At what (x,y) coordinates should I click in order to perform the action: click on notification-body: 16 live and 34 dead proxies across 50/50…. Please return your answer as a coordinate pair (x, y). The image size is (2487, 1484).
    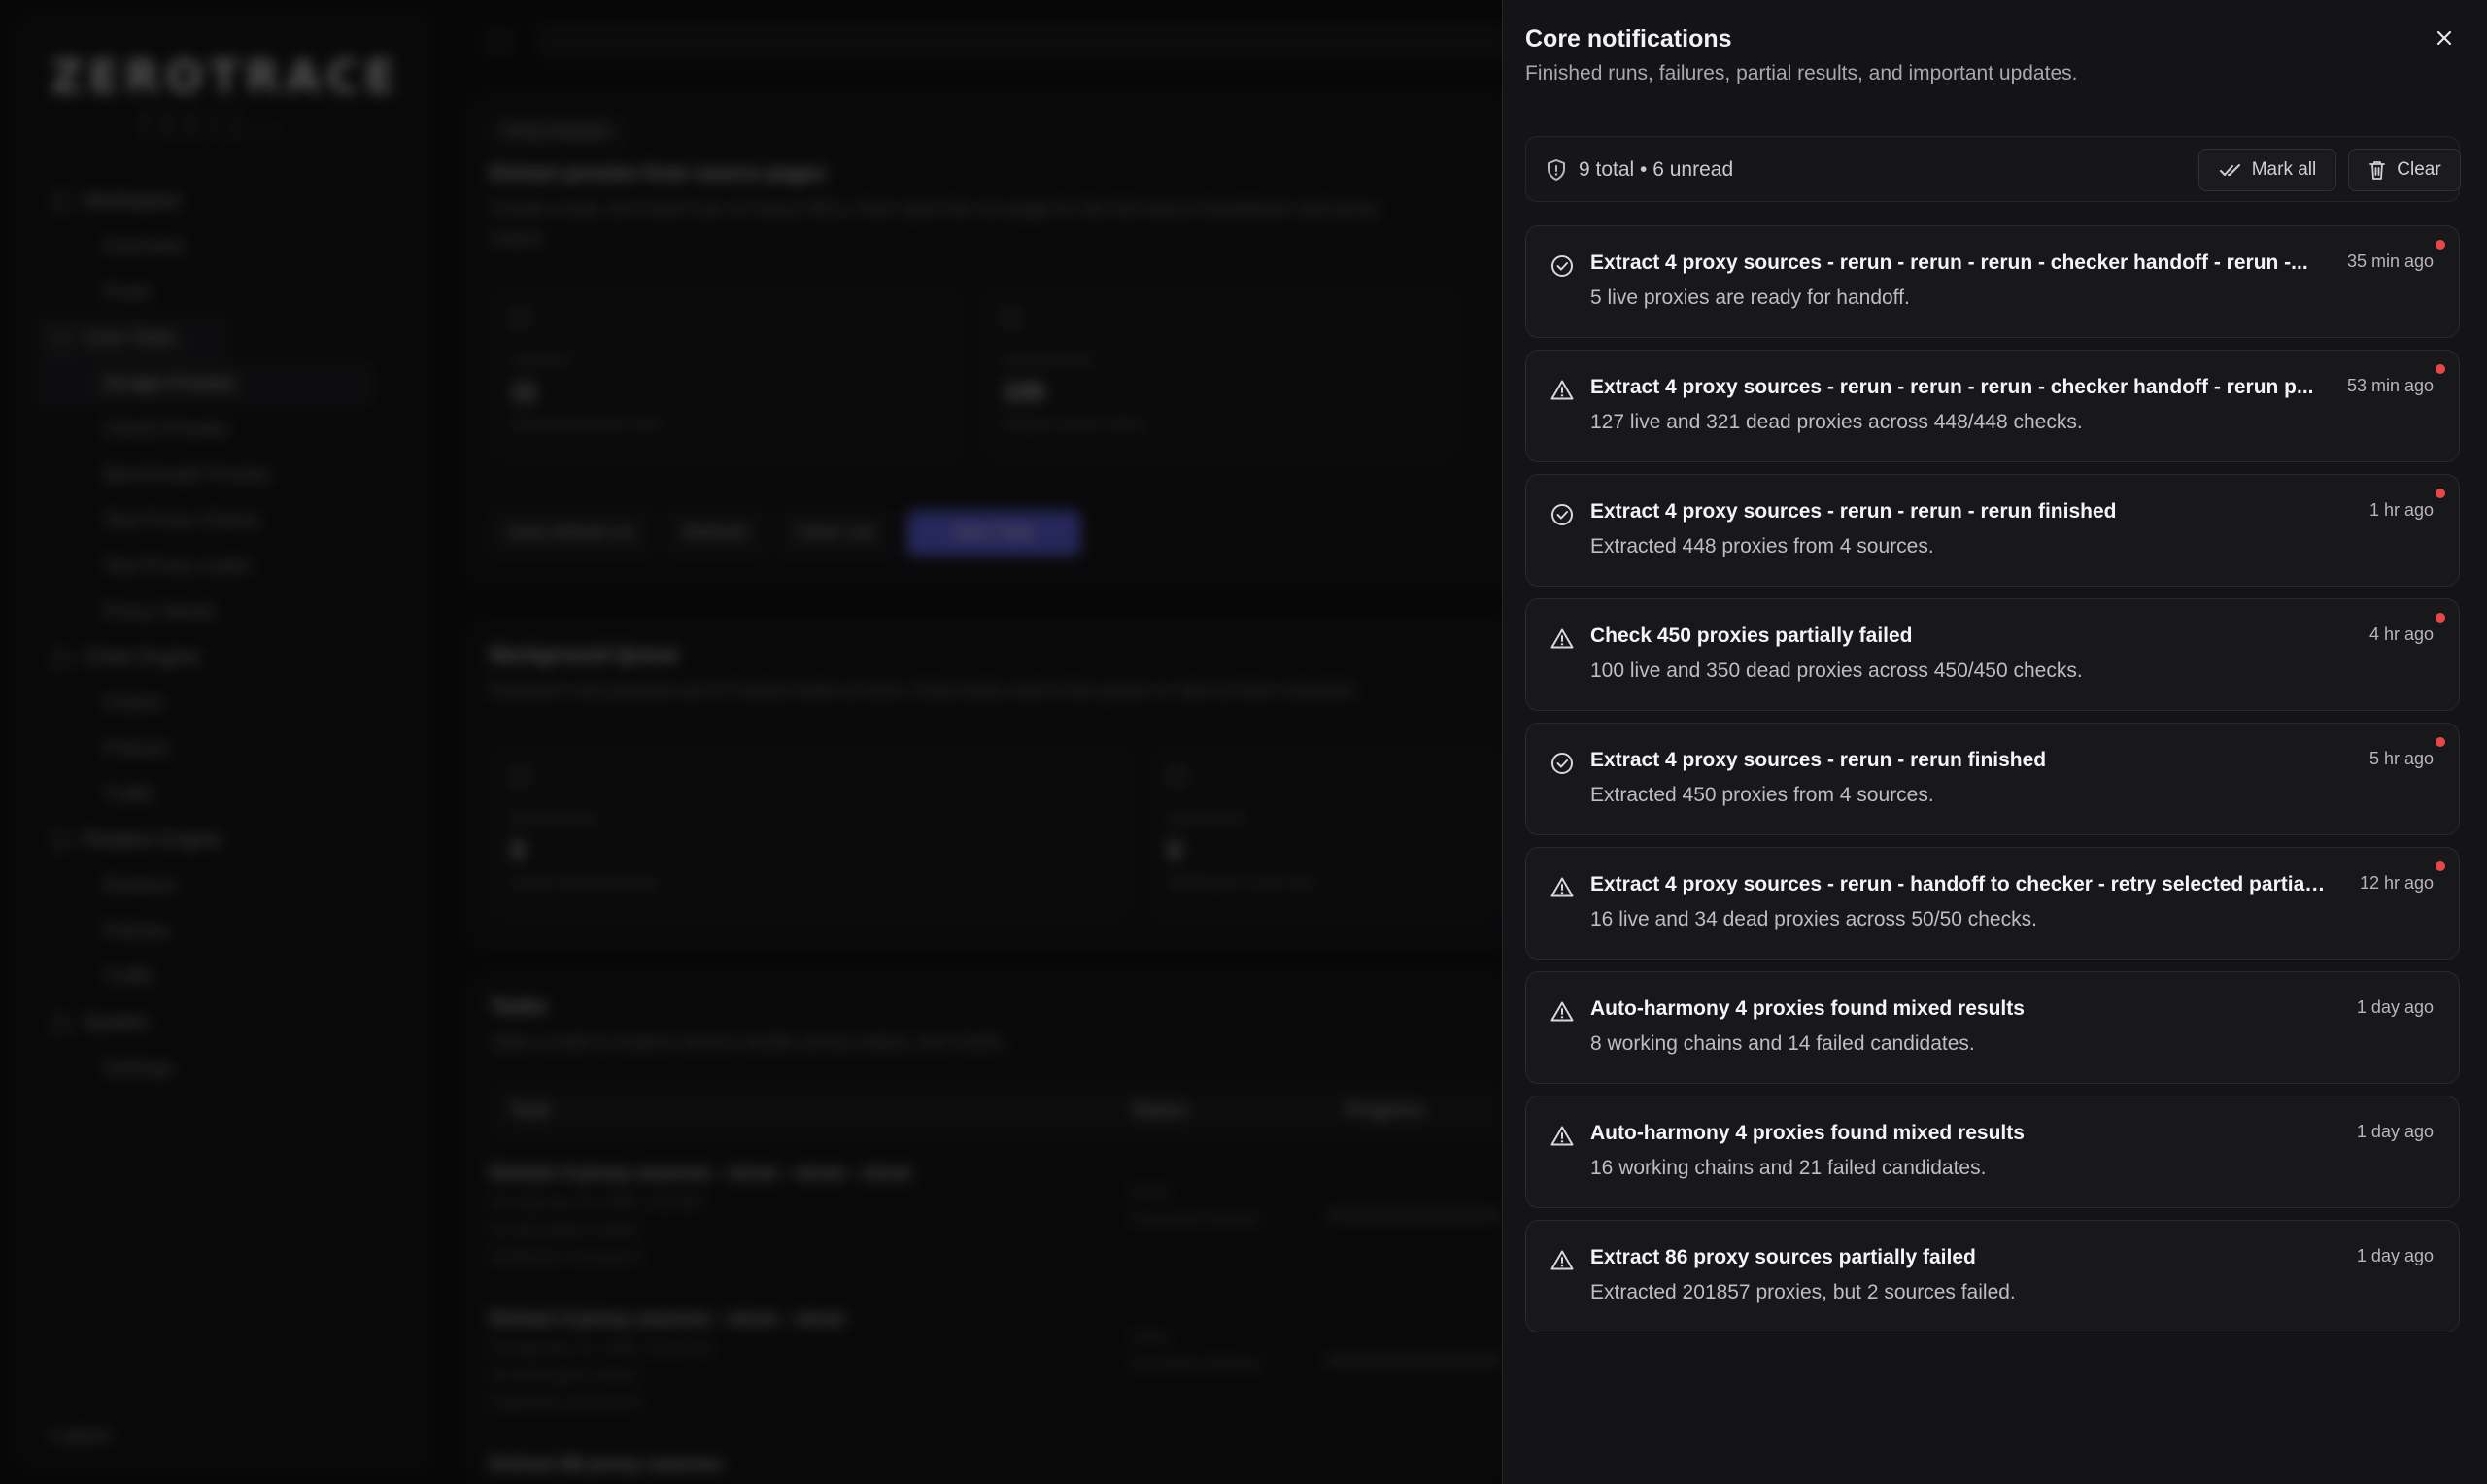
    Looking at the image, I should click on (1813, 919).